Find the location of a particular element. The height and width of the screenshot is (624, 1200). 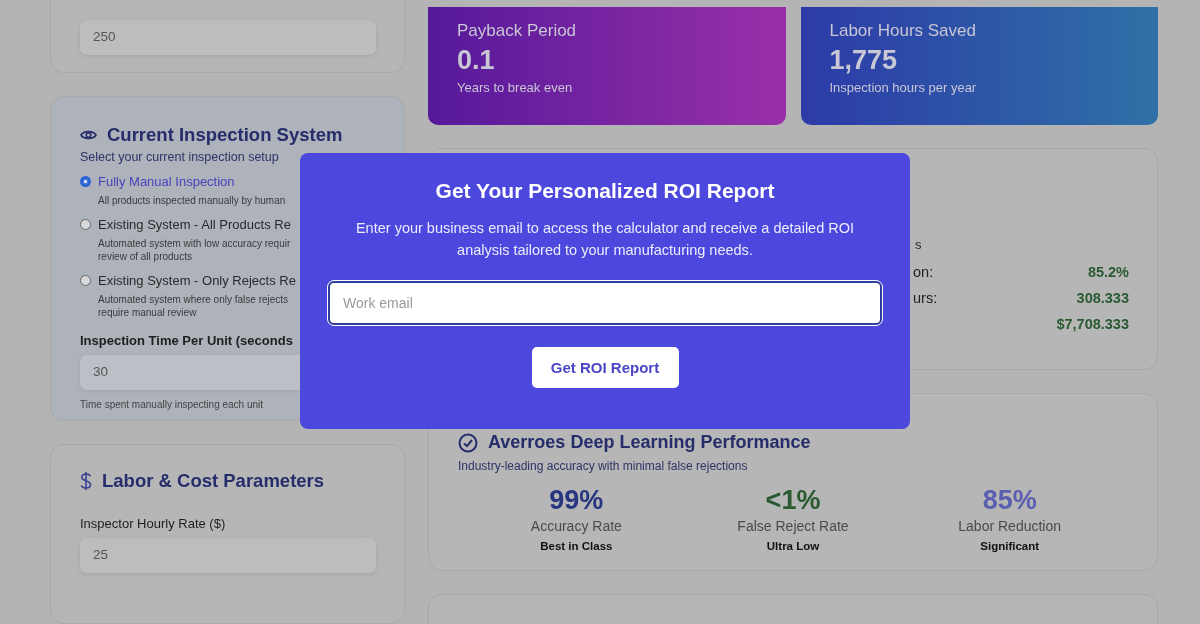

metric-value: 85% is located at coordinates (1009, 500).